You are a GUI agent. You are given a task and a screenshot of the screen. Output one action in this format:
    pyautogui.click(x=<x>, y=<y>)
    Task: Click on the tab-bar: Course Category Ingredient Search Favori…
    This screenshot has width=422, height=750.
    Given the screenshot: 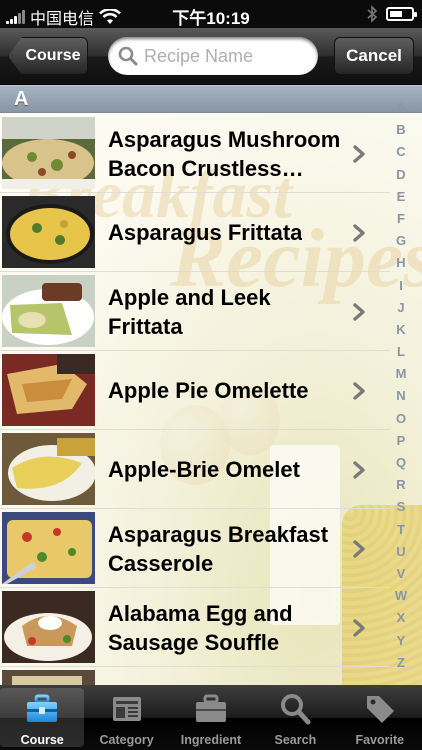 What is the action you would take?
    pyautogui.click(x=211, y=717)
    